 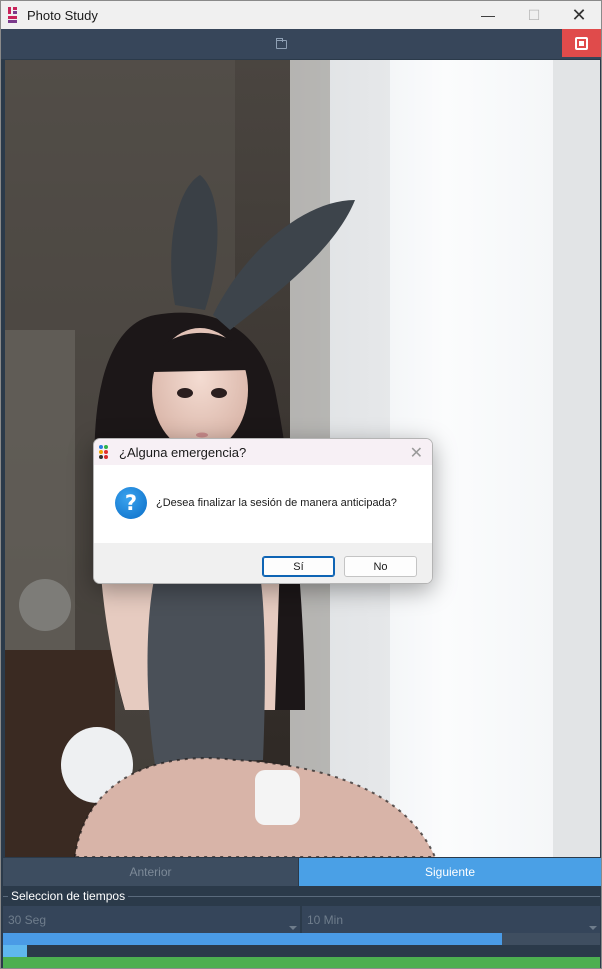 I want to click on yes-button: Sí, so click(x=298, y=566).